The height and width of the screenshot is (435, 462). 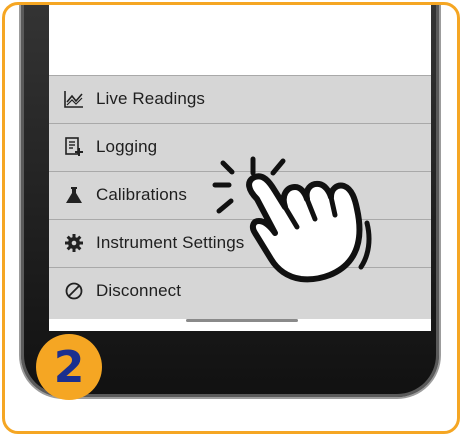 I want to click on menu-item-label: Disconnect, so click(x=139, y=290).